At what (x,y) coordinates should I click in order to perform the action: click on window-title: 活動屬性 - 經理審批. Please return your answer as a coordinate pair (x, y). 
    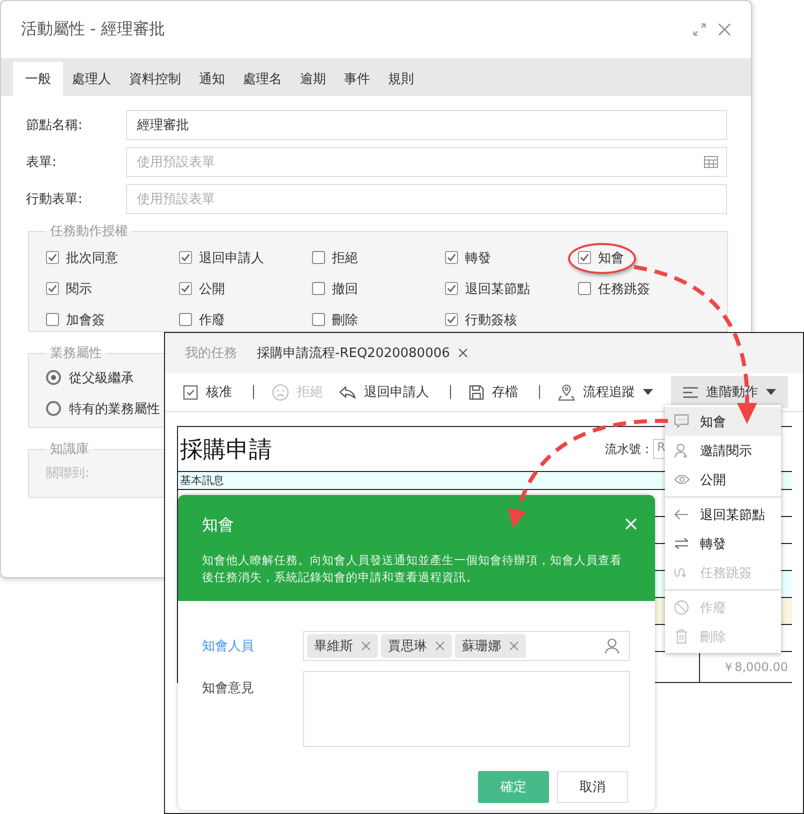
    Looking at the image, I should click on (93, 29).